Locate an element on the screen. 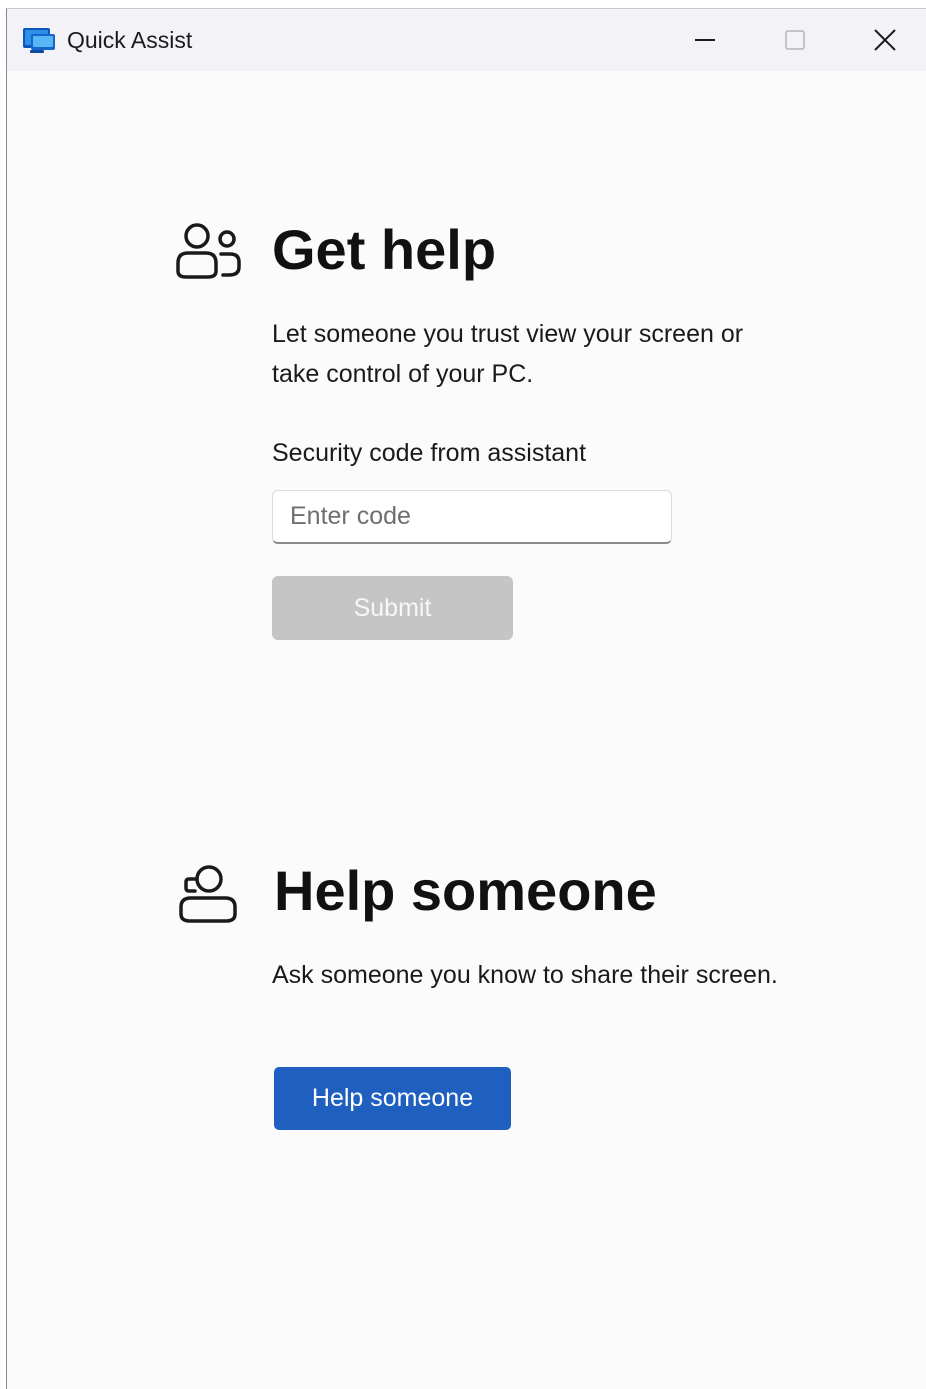 The width and height of the screenshot is (926, 1389). people-icon is located at coordinates (208, 251).